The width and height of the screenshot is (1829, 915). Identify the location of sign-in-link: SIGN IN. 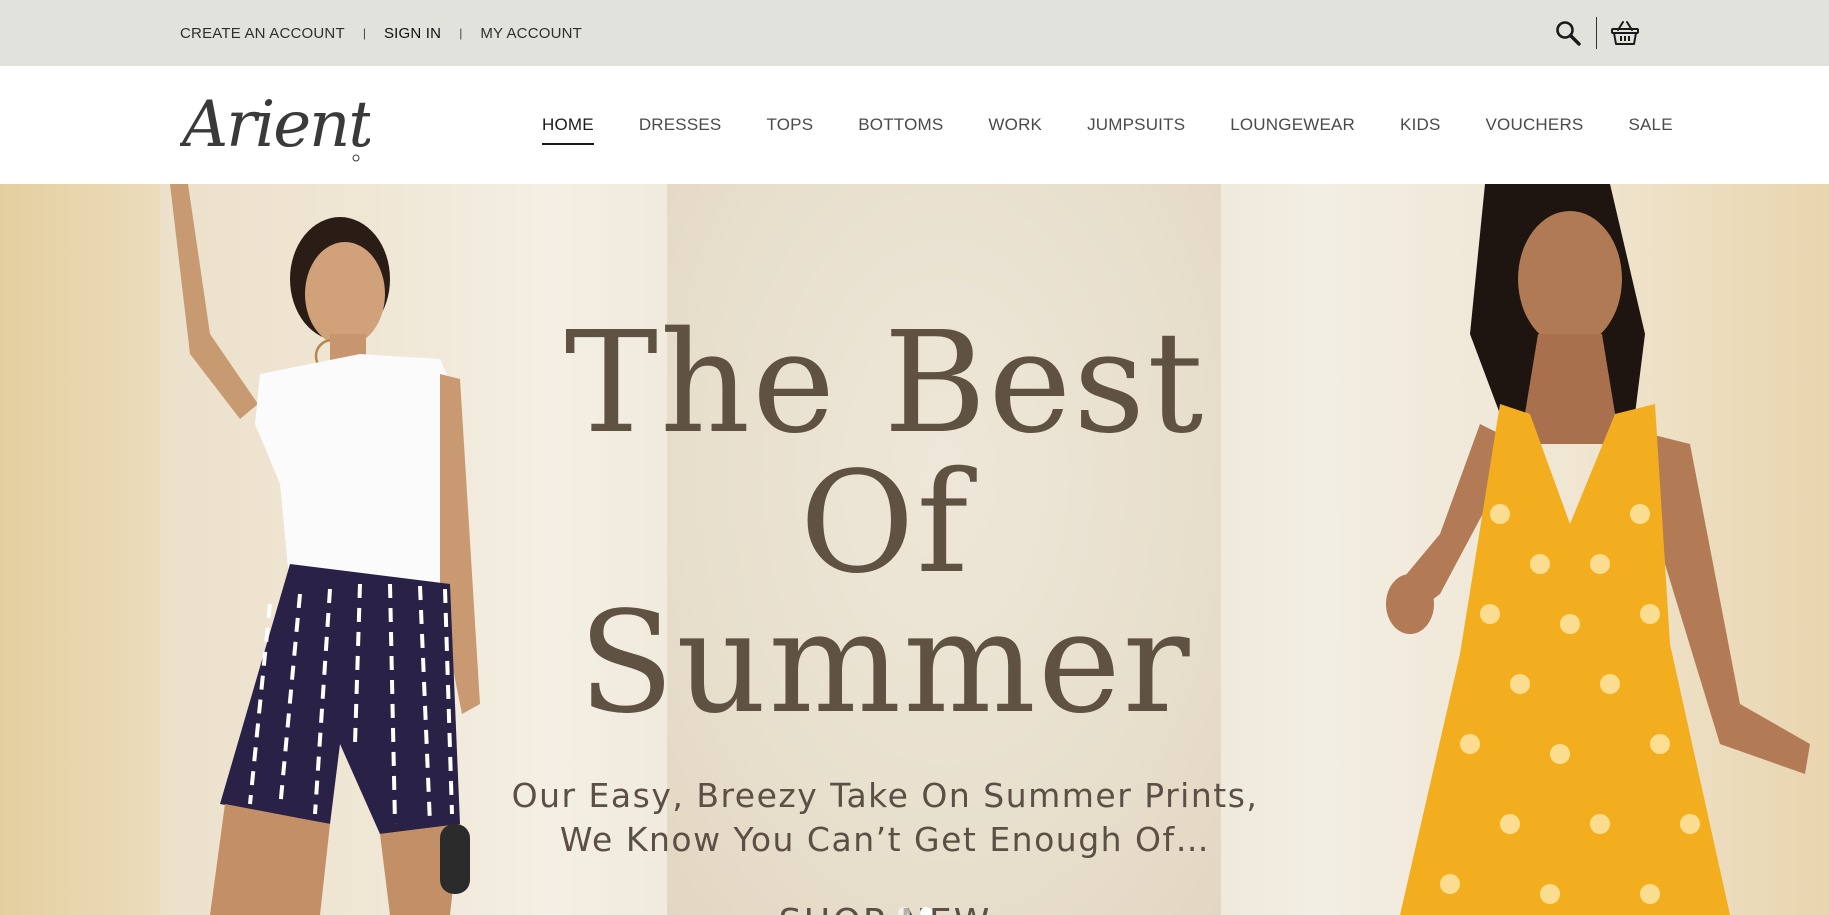
(412, 33).